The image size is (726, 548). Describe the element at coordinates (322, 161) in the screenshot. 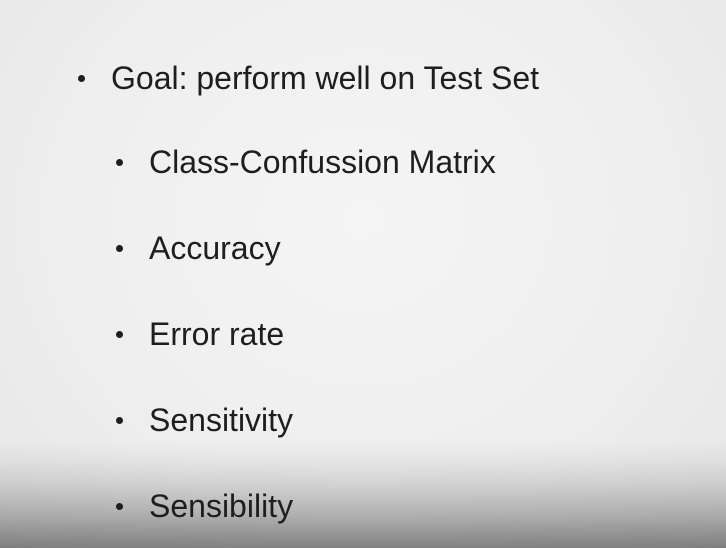

I see `sub-bullet-text: Class-Confussion Matrix` at that location.